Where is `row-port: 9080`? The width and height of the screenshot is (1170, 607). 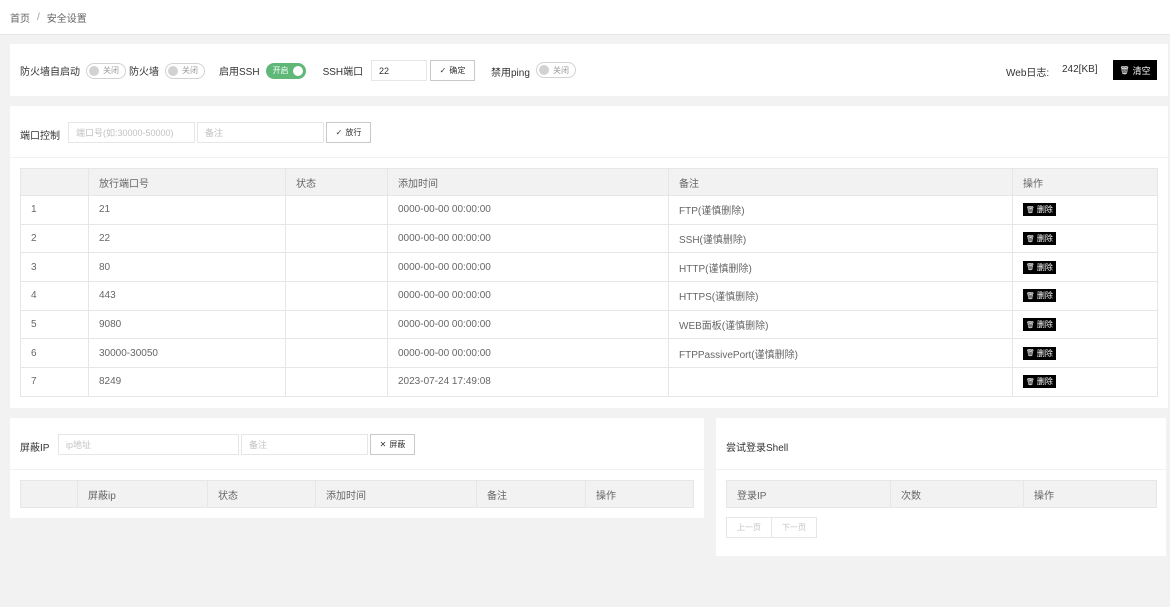
row-port: 9080 is located at coordinates (187, 324).